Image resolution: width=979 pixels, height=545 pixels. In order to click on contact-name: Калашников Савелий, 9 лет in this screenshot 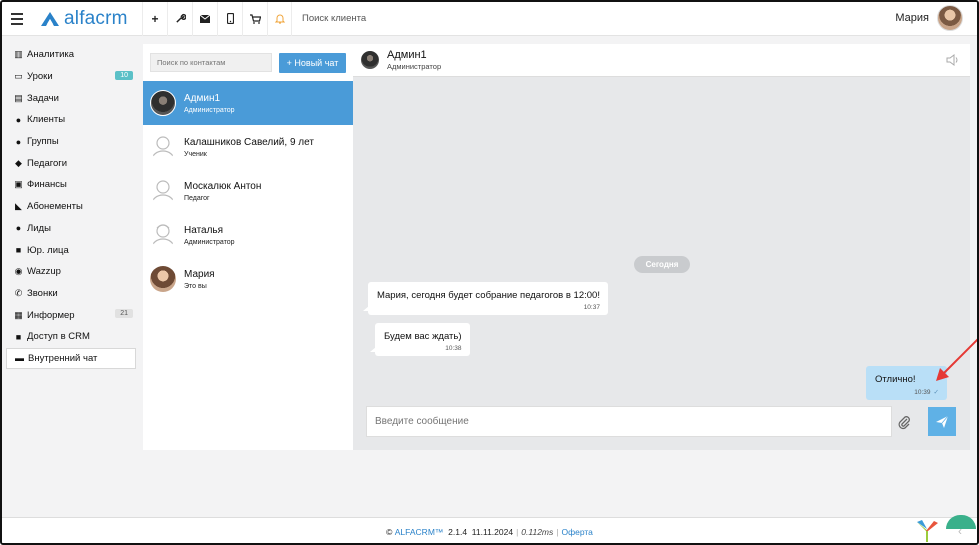, I will do `click(249, 142)`.